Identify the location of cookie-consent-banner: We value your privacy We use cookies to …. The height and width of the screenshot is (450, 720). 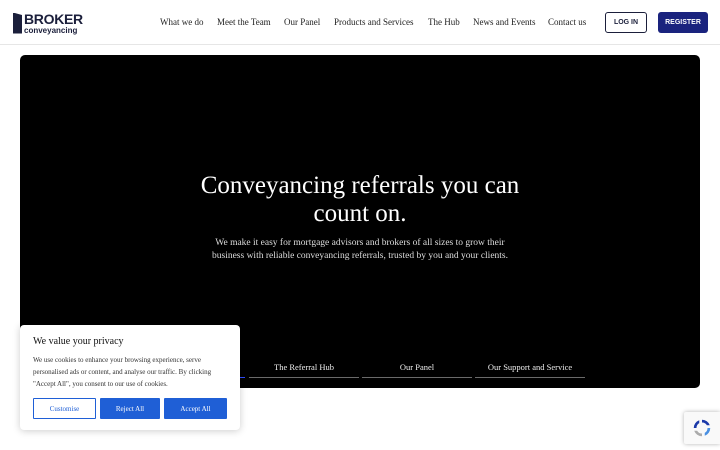
(130, 377).